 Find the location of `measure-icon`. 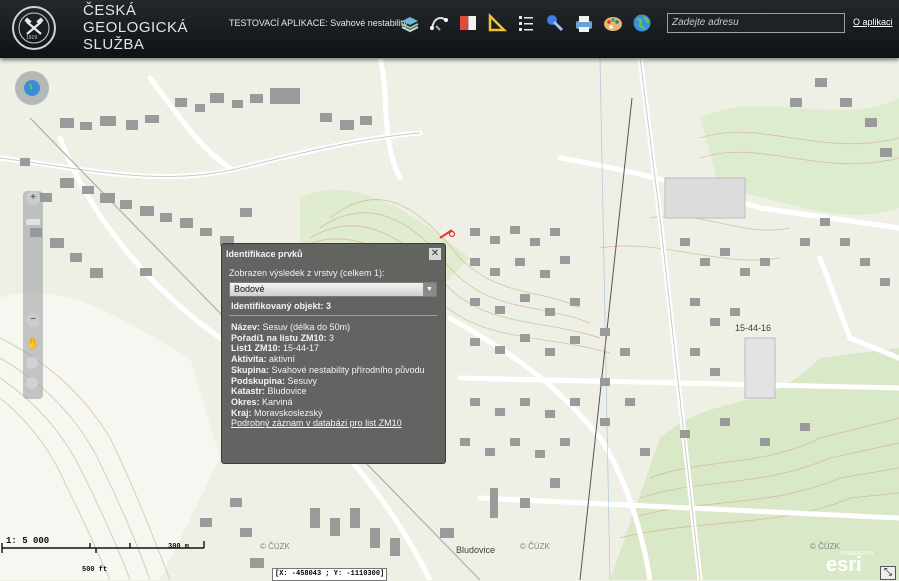

measure-icon is located at coordinates (439, 23).